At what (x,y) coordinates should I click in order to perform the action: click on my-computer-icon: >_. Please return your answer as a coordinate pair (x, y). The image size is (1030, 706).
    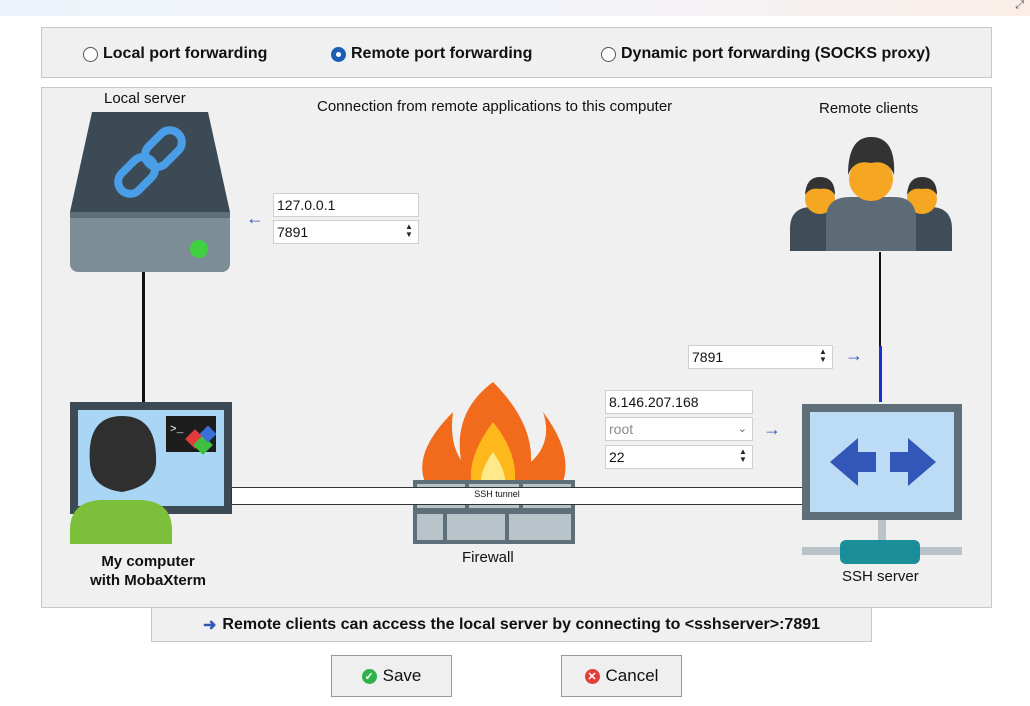
    Looking at the image, I should click on (151, 473).